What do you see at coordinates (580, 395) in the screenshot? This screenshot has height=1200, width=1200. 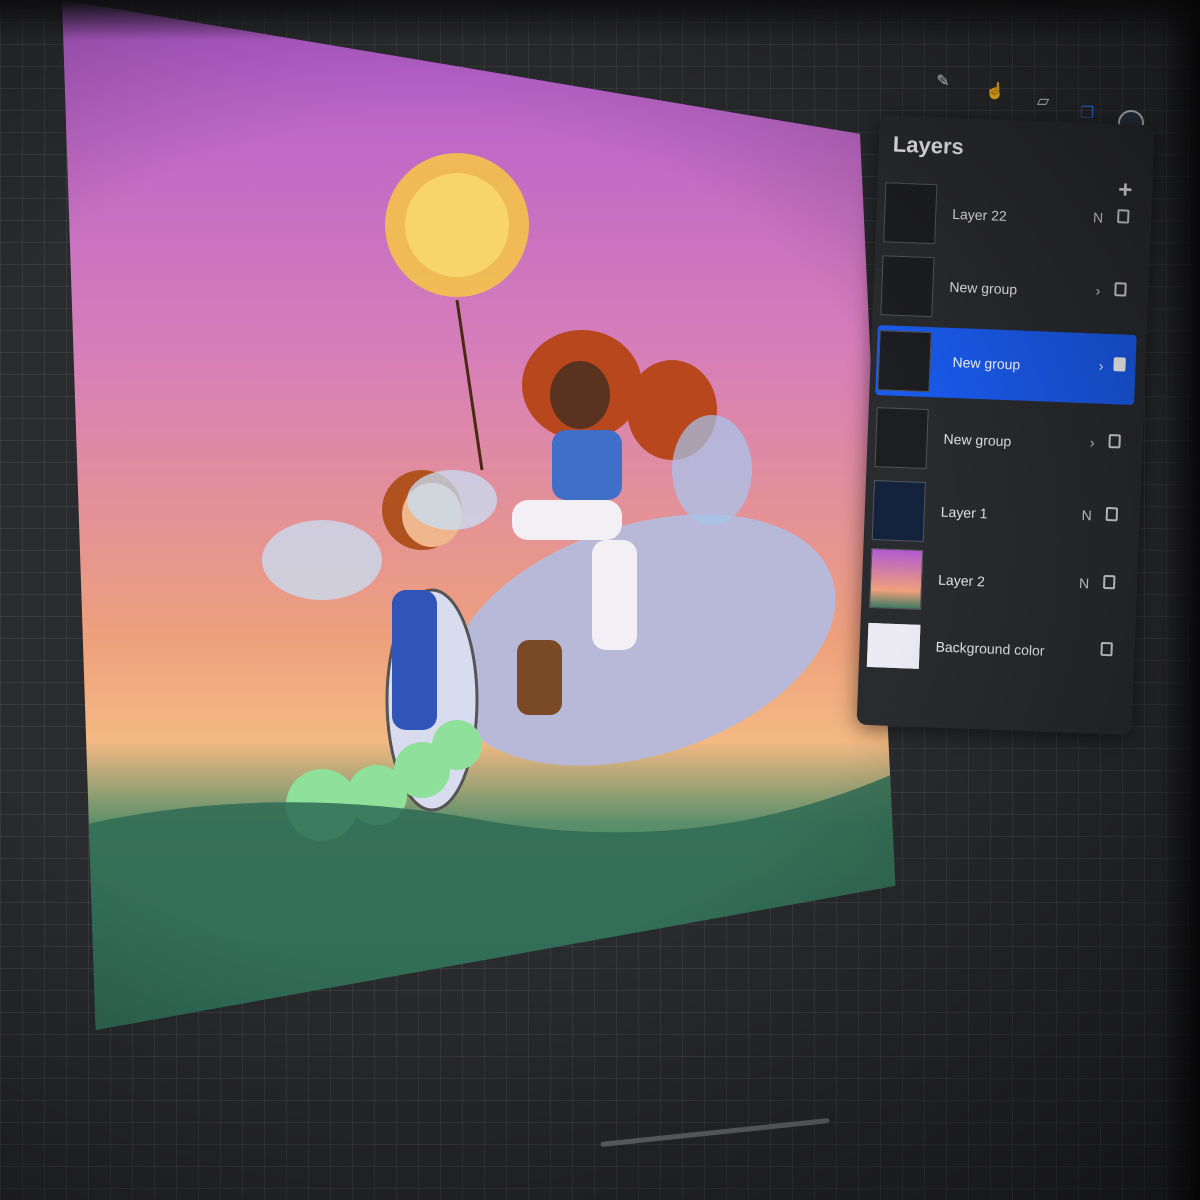 I see `fairy-face` at bounding box center [580, 395].